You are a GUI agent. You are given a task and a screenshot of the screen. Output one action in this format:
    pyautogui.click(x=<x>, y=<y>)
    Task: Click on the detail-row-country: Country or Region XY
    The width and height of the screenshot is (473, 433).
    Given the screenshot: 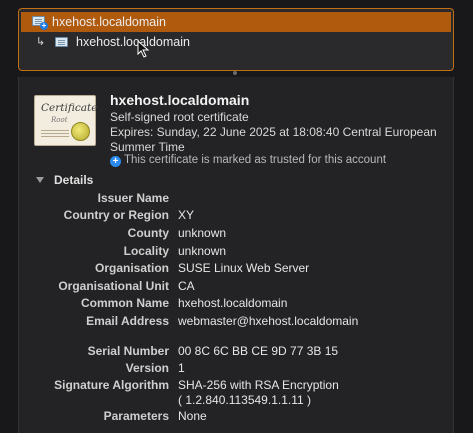 What is the action you would take?
    pyautogui.click(x=129, y=215)
    